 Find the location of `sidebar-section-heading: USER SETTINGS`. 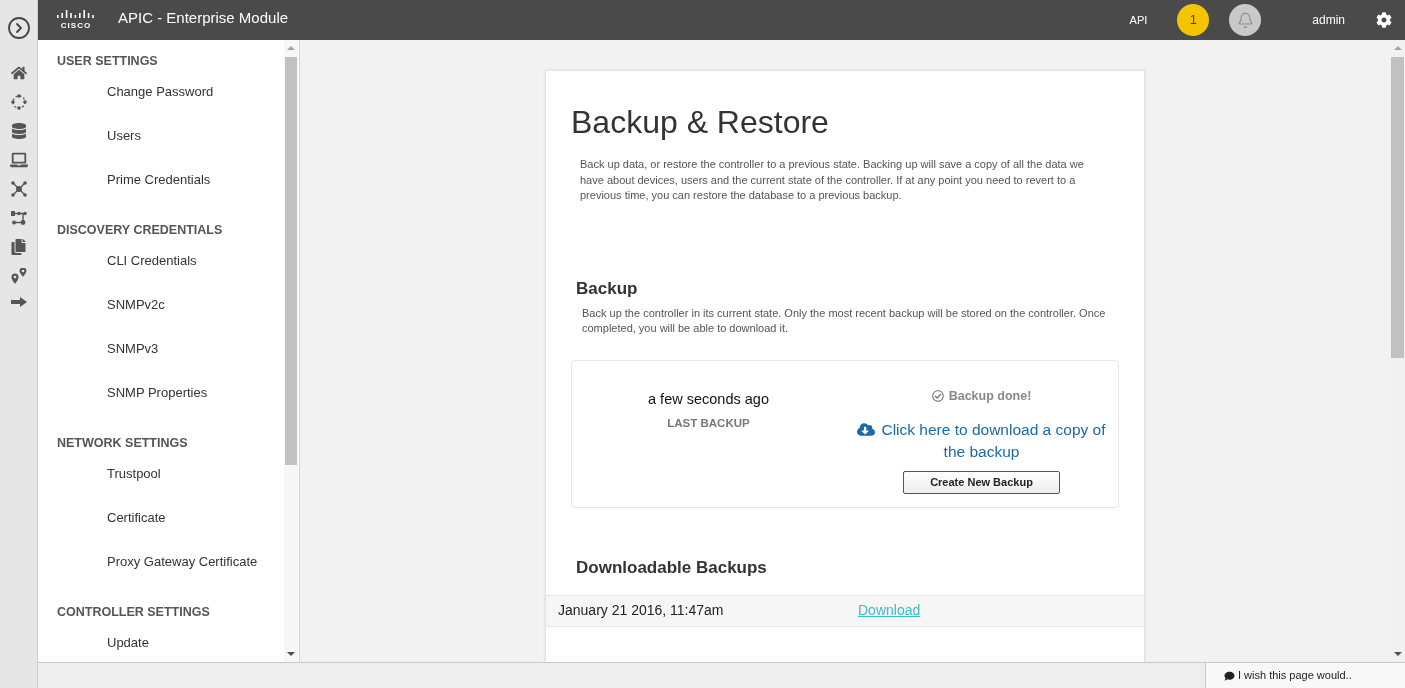

sidebar-section-heading: USER SETTINGS is located at coordinates (107, 61).